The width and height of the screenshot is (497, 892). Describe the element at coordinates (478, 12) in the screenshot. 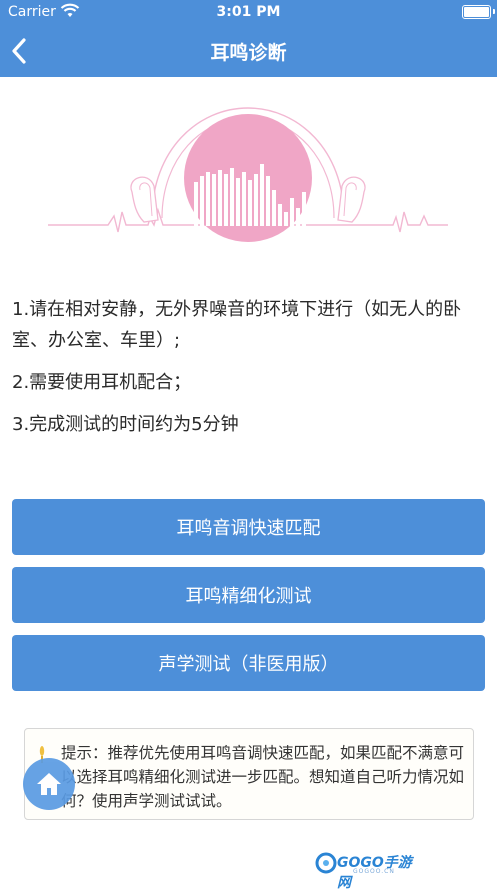

I see `battery-icon` at that location.